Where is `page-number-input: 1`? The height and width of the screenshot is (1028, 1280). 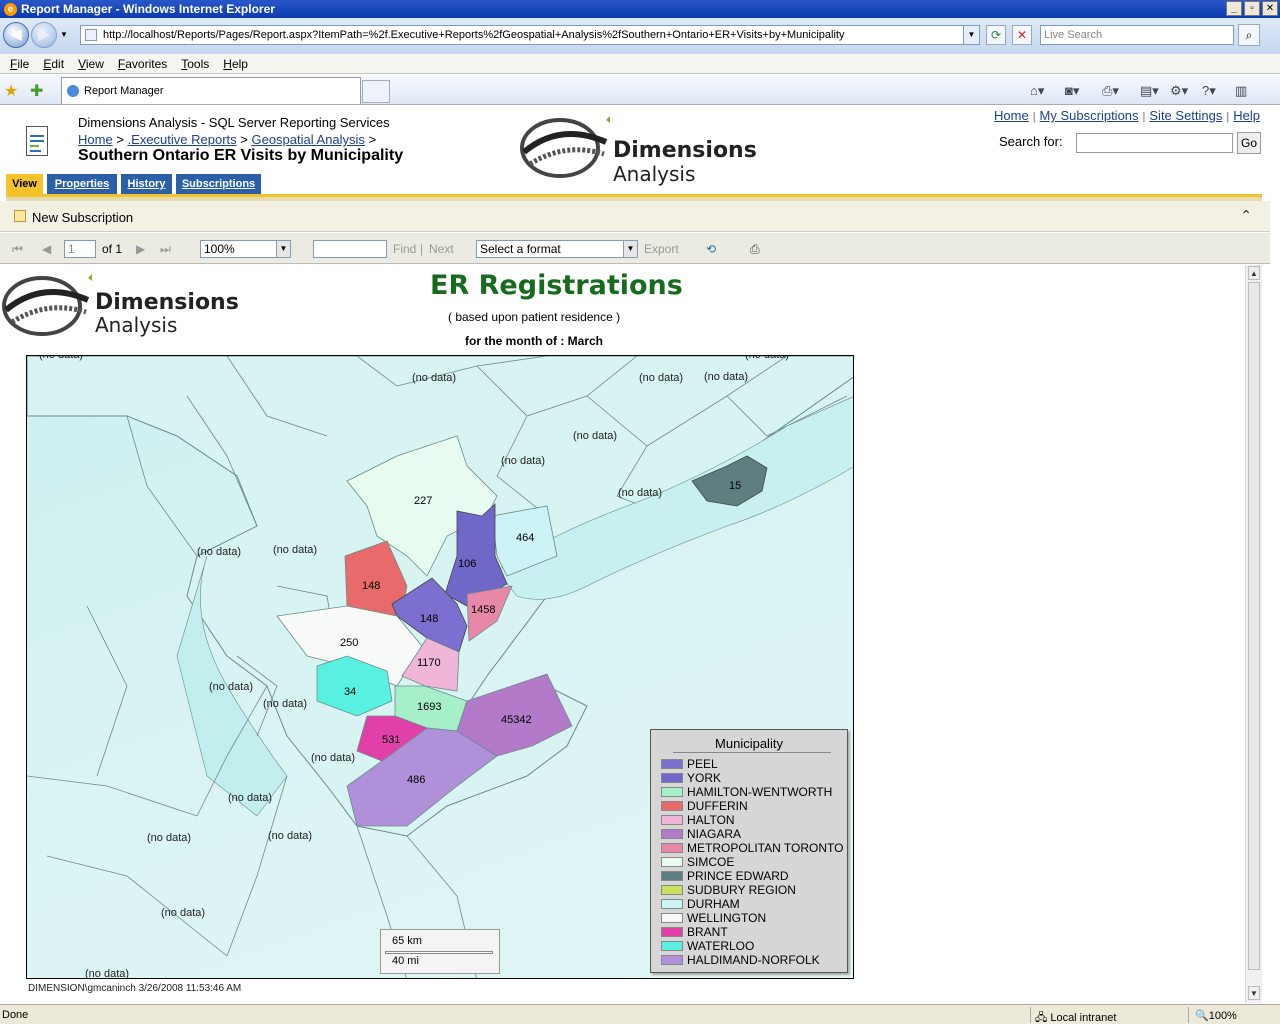 page-number-input: 1 is located at coordinates (80, 249).